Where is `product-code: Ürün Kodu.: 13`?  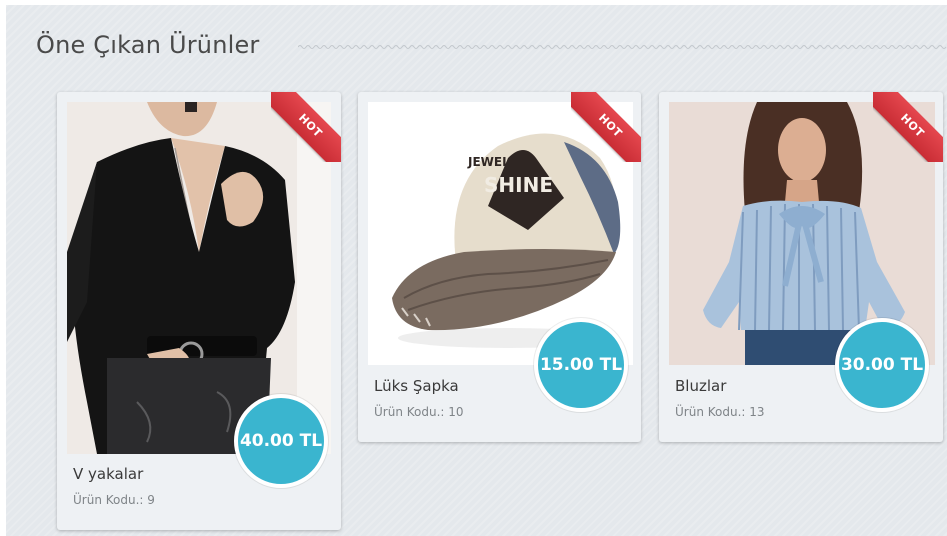 product-code: Ürün Kodu.: 13 is located at coordinates (720, 412).